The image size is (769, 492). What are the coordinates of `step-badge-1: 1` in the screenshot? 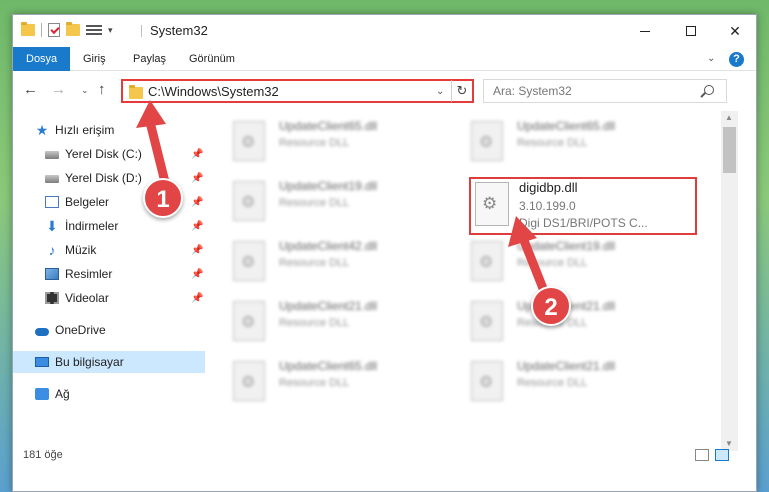 It's located at (163, 198).